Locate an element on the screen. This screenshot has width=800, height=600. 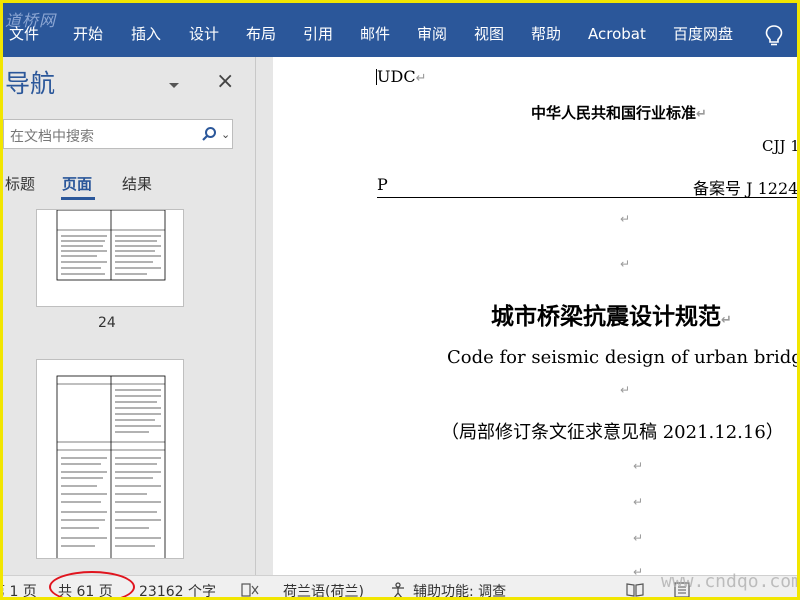
tab-file: 文件 is located at coordinates (24, 34).